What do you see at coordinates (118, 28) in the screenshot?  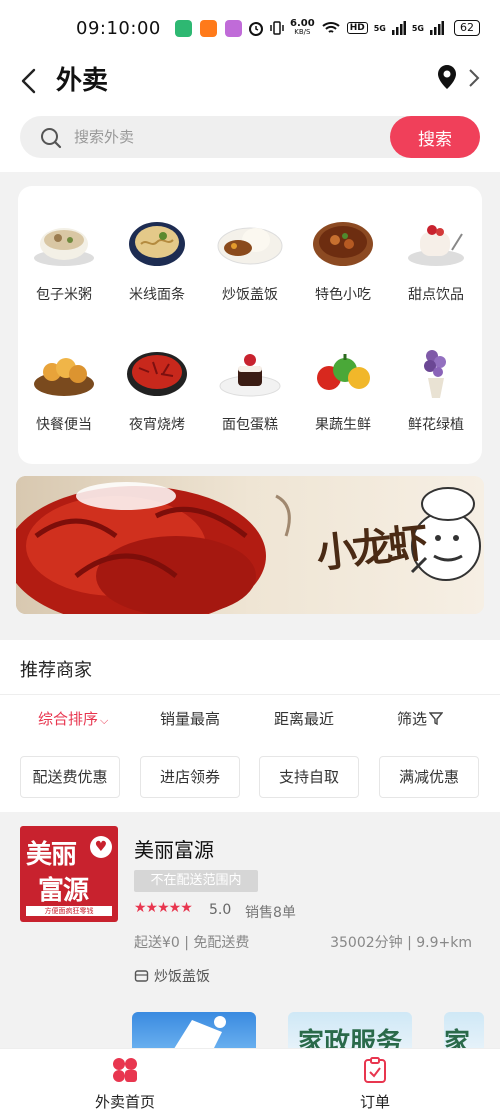 I see `status-time: 09:10:00` at bounding box center [118, 28].